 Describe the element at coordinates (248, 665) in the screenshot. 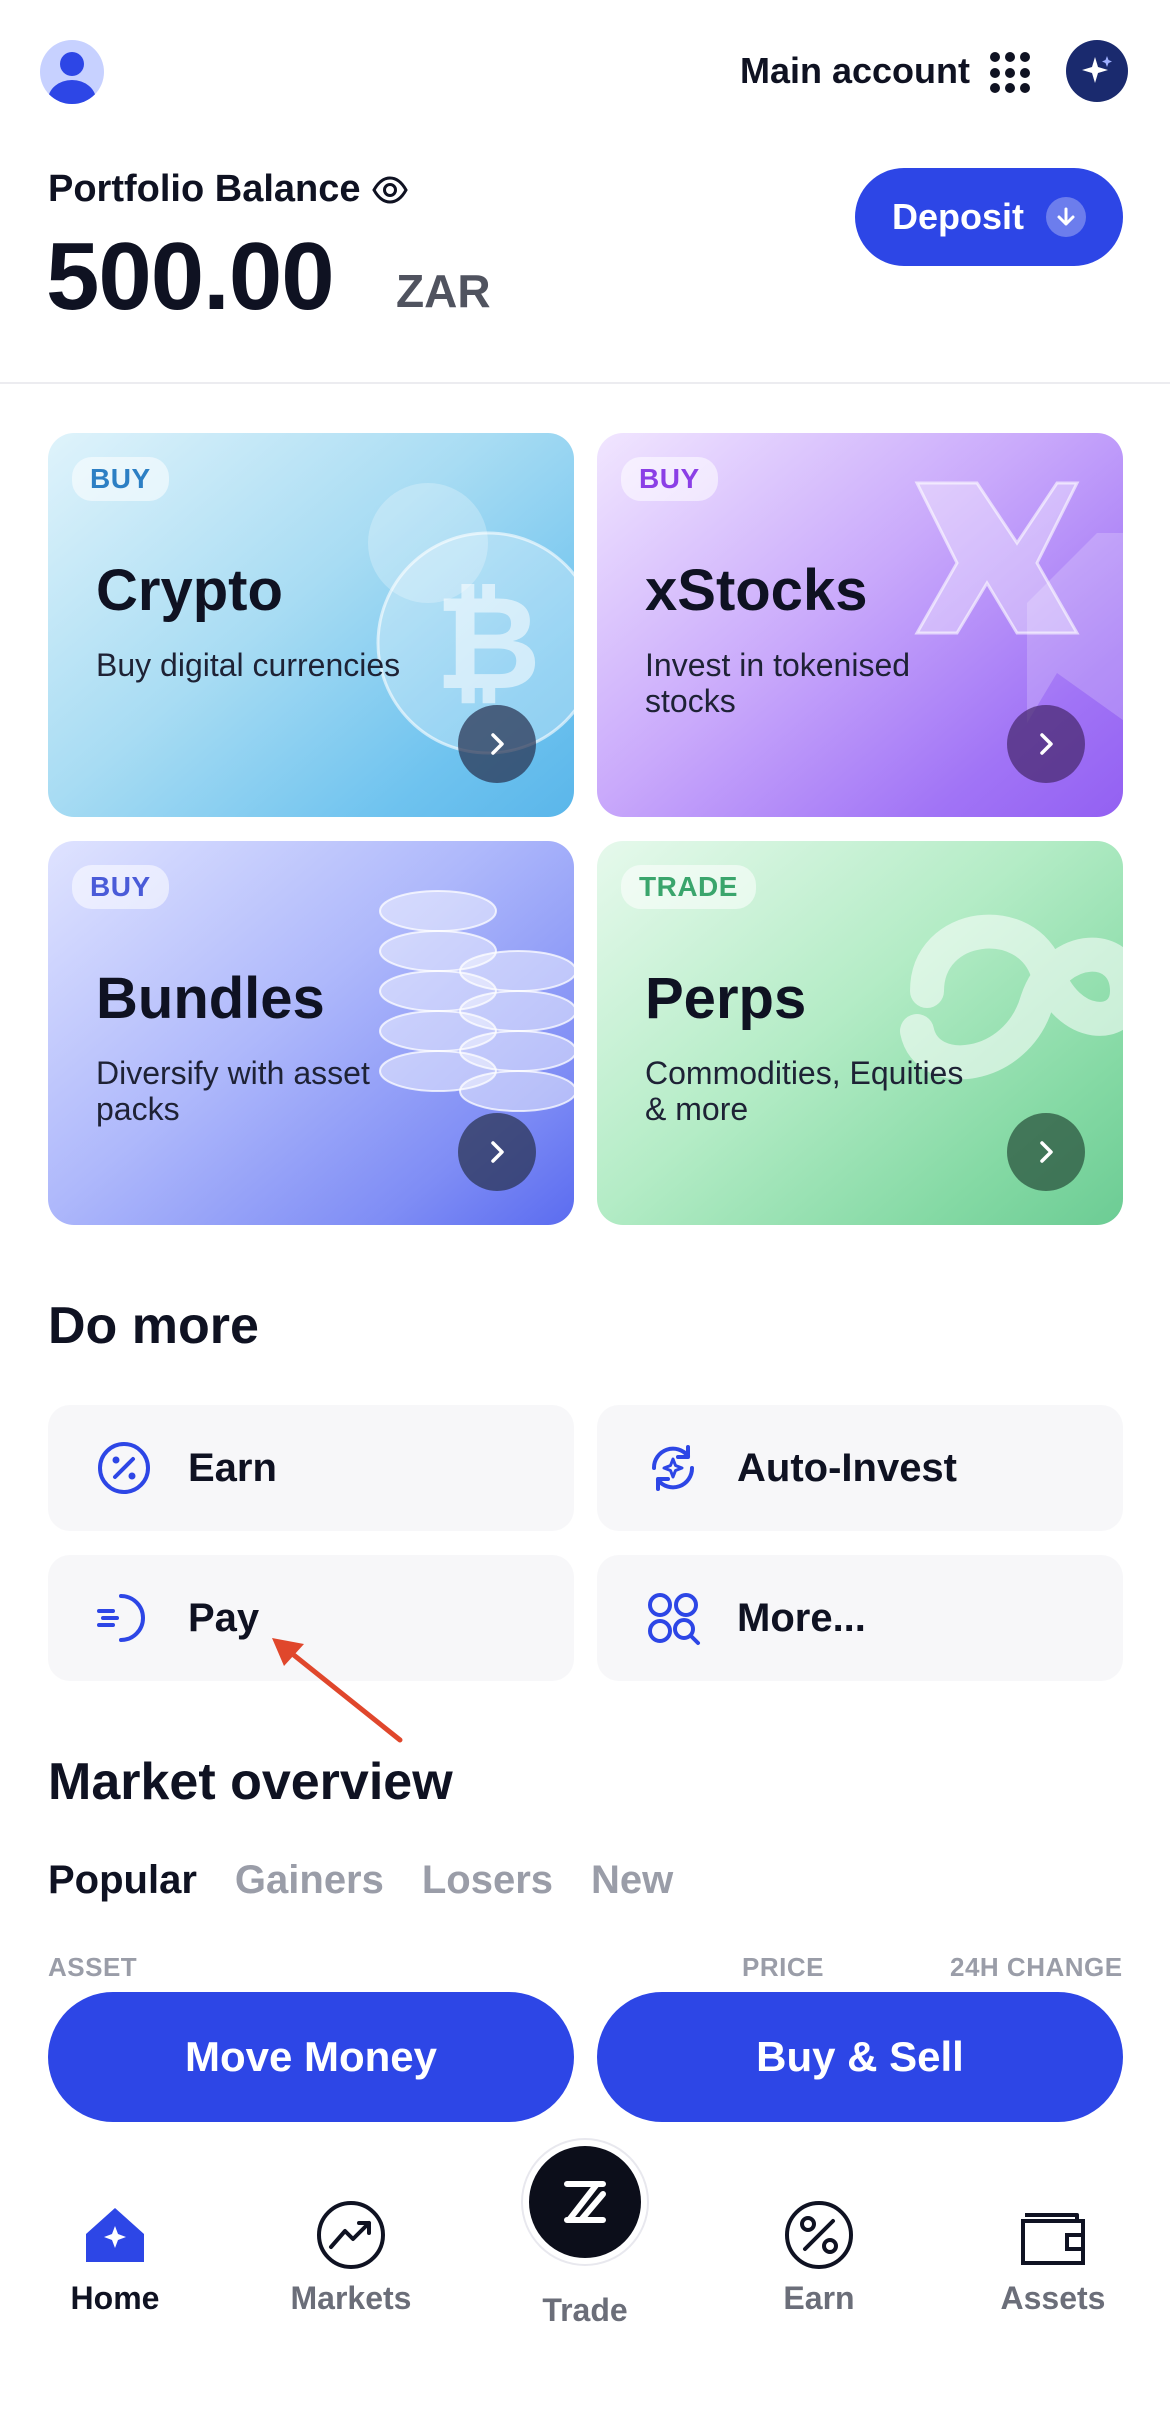

I see `card-subtitle: Buy digital currencies` at that location.